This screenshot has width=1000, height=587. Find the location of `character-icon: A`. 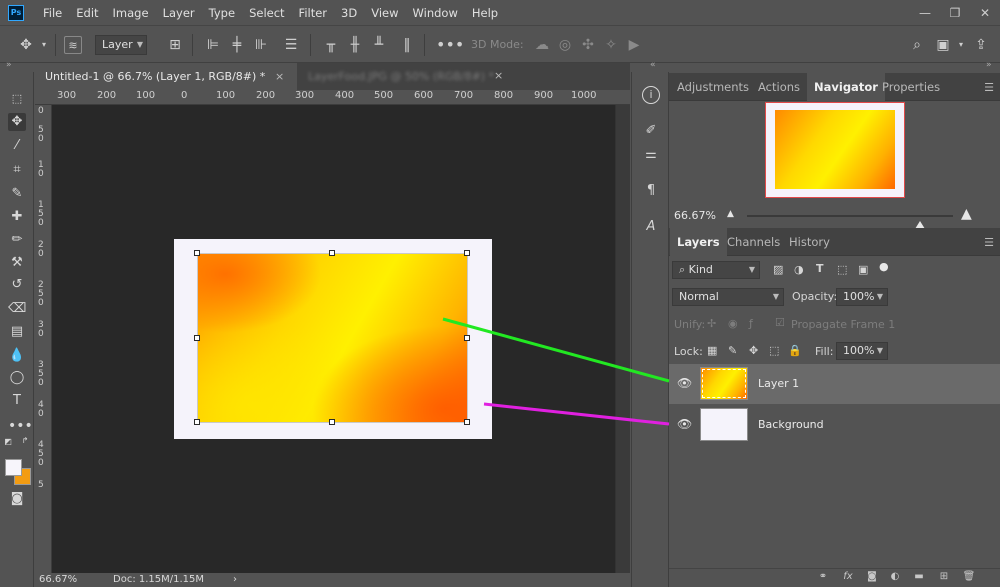

character-icon: A is located at coordinates (651, 227).